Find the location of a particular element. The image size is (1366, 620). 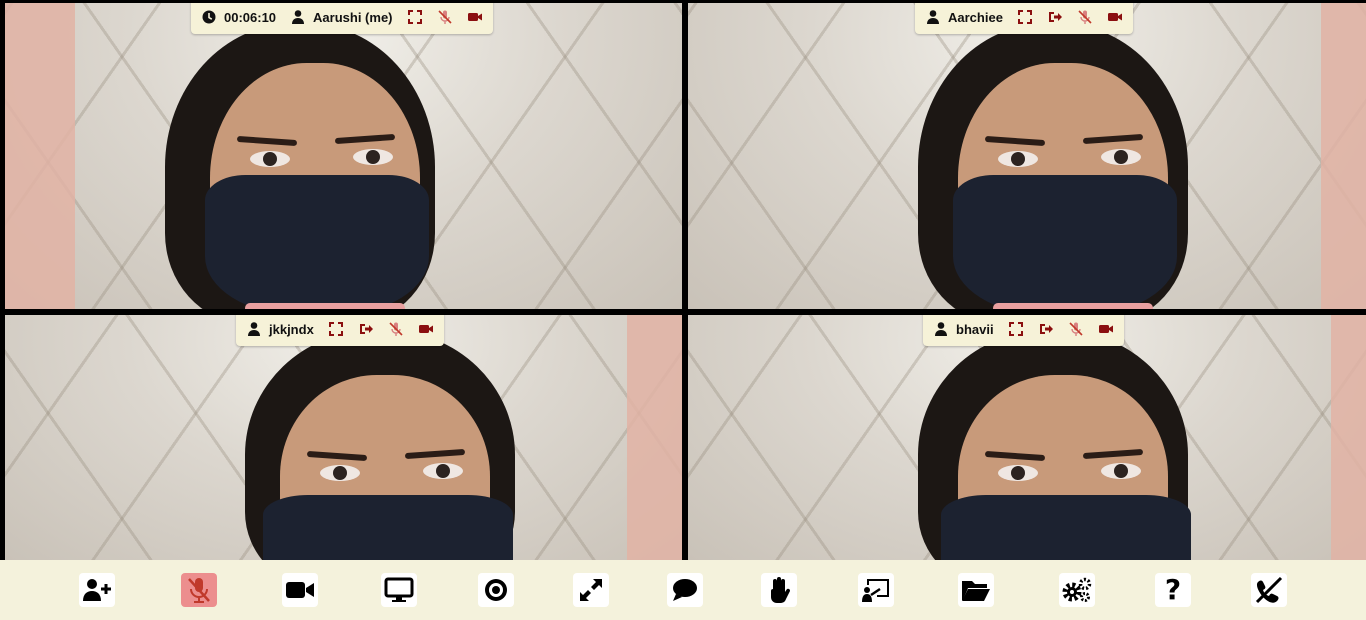

participant-bar: 00:06:10 Aarushi (me) is located at coordinates (342, 18).